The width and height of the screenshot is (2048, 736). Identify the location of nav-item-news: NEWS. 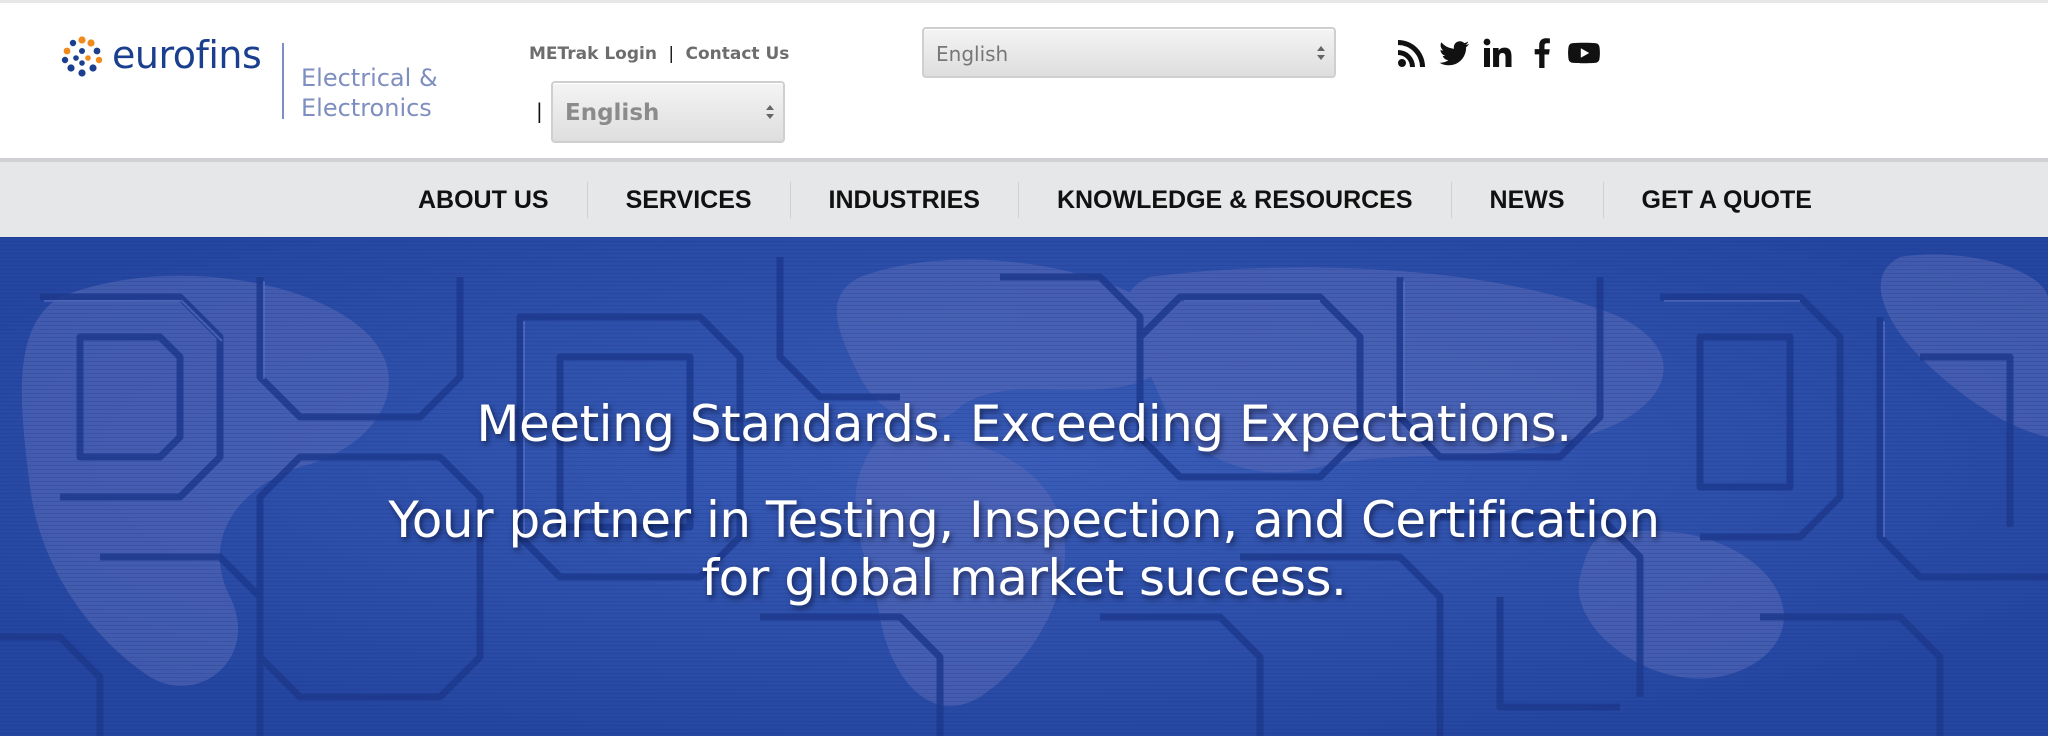
(1528, 199).